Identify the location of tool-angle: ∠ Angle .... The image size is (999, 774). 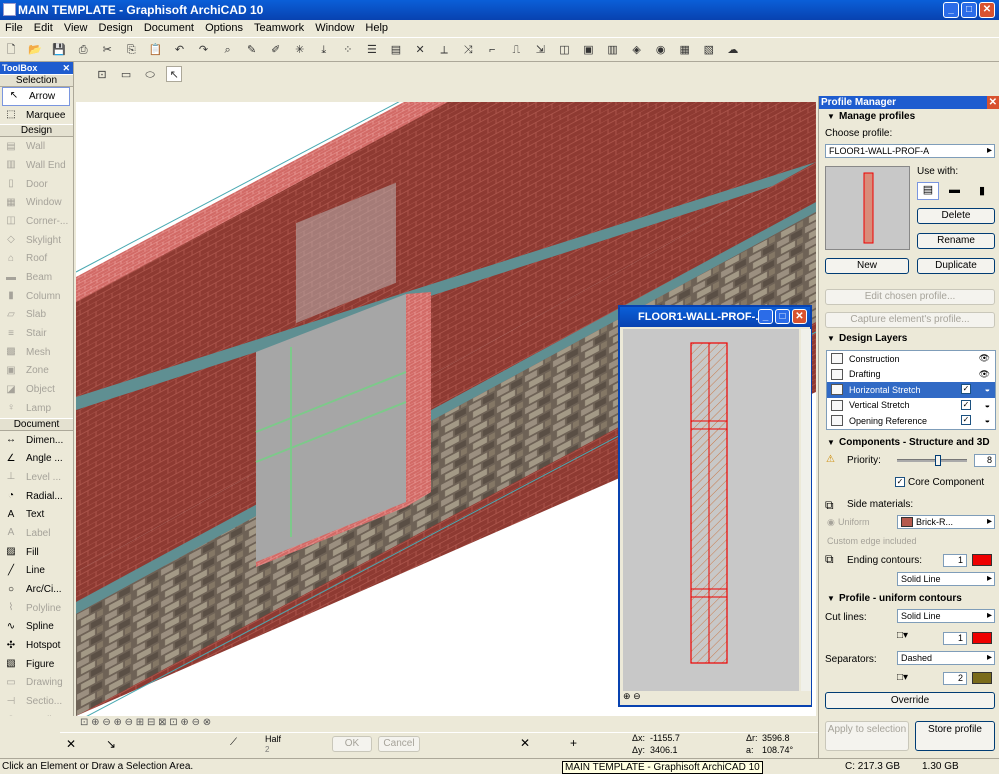
(36, 458).